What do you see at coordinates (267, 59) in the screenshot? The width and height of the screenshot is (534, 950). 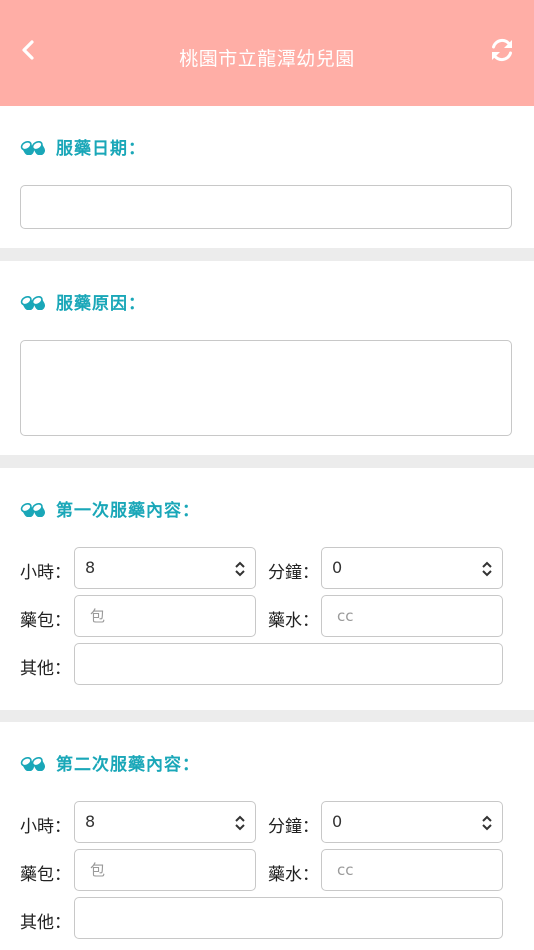 I see `page-title: 桃園市立龍潭幼兒園` at bounding box center [267, 59].